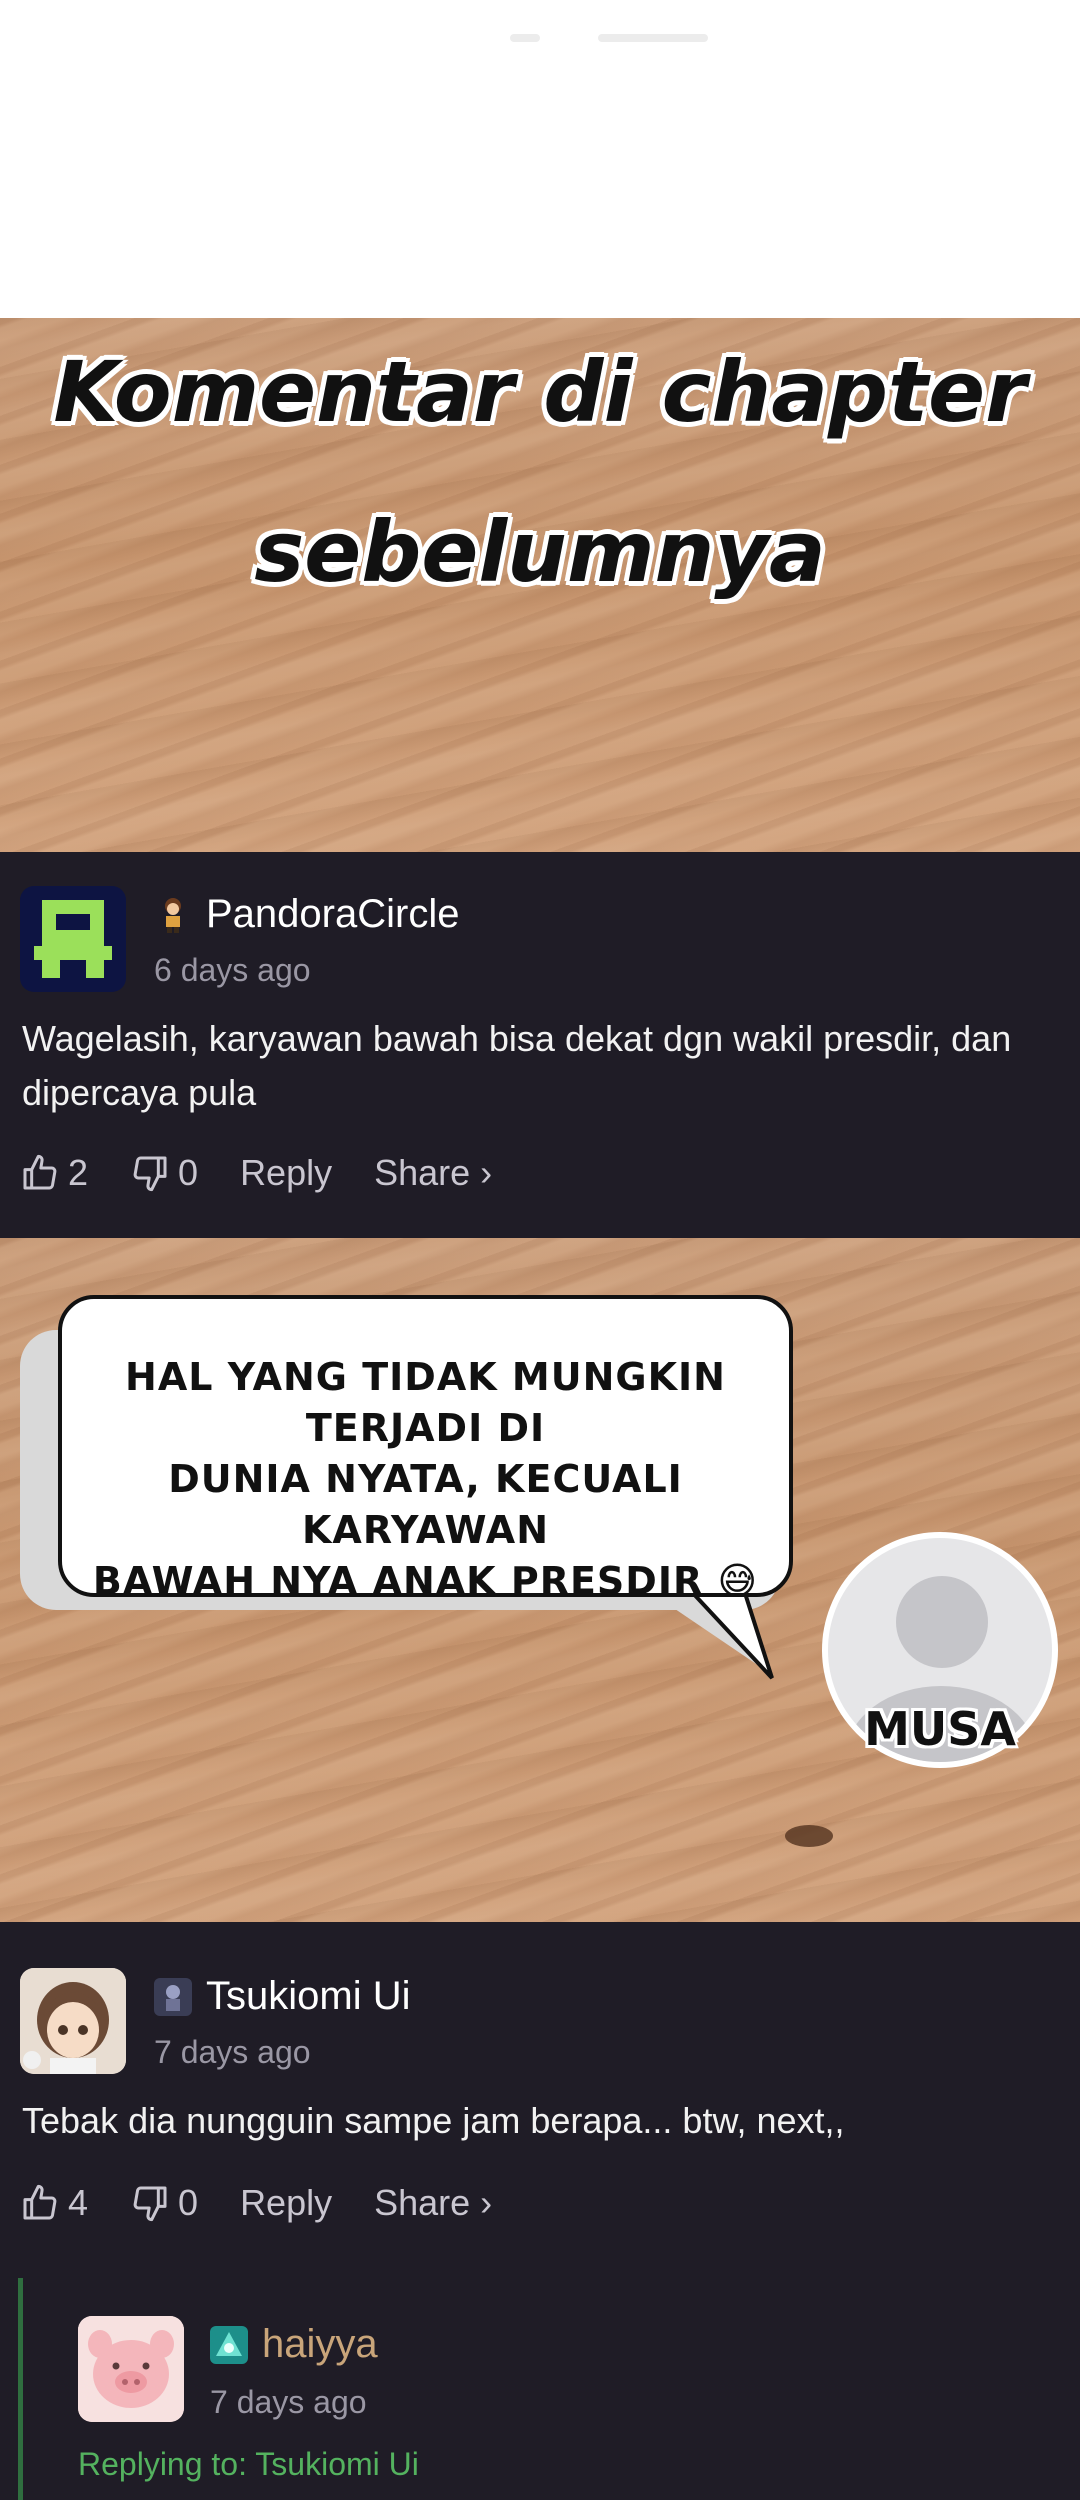 The width and height of the screenshot is (1080, 2500). Describe the element at coordinates (232, 2052) in the screenshot. I see `comment-timestamp: 7 days ago` at that location.